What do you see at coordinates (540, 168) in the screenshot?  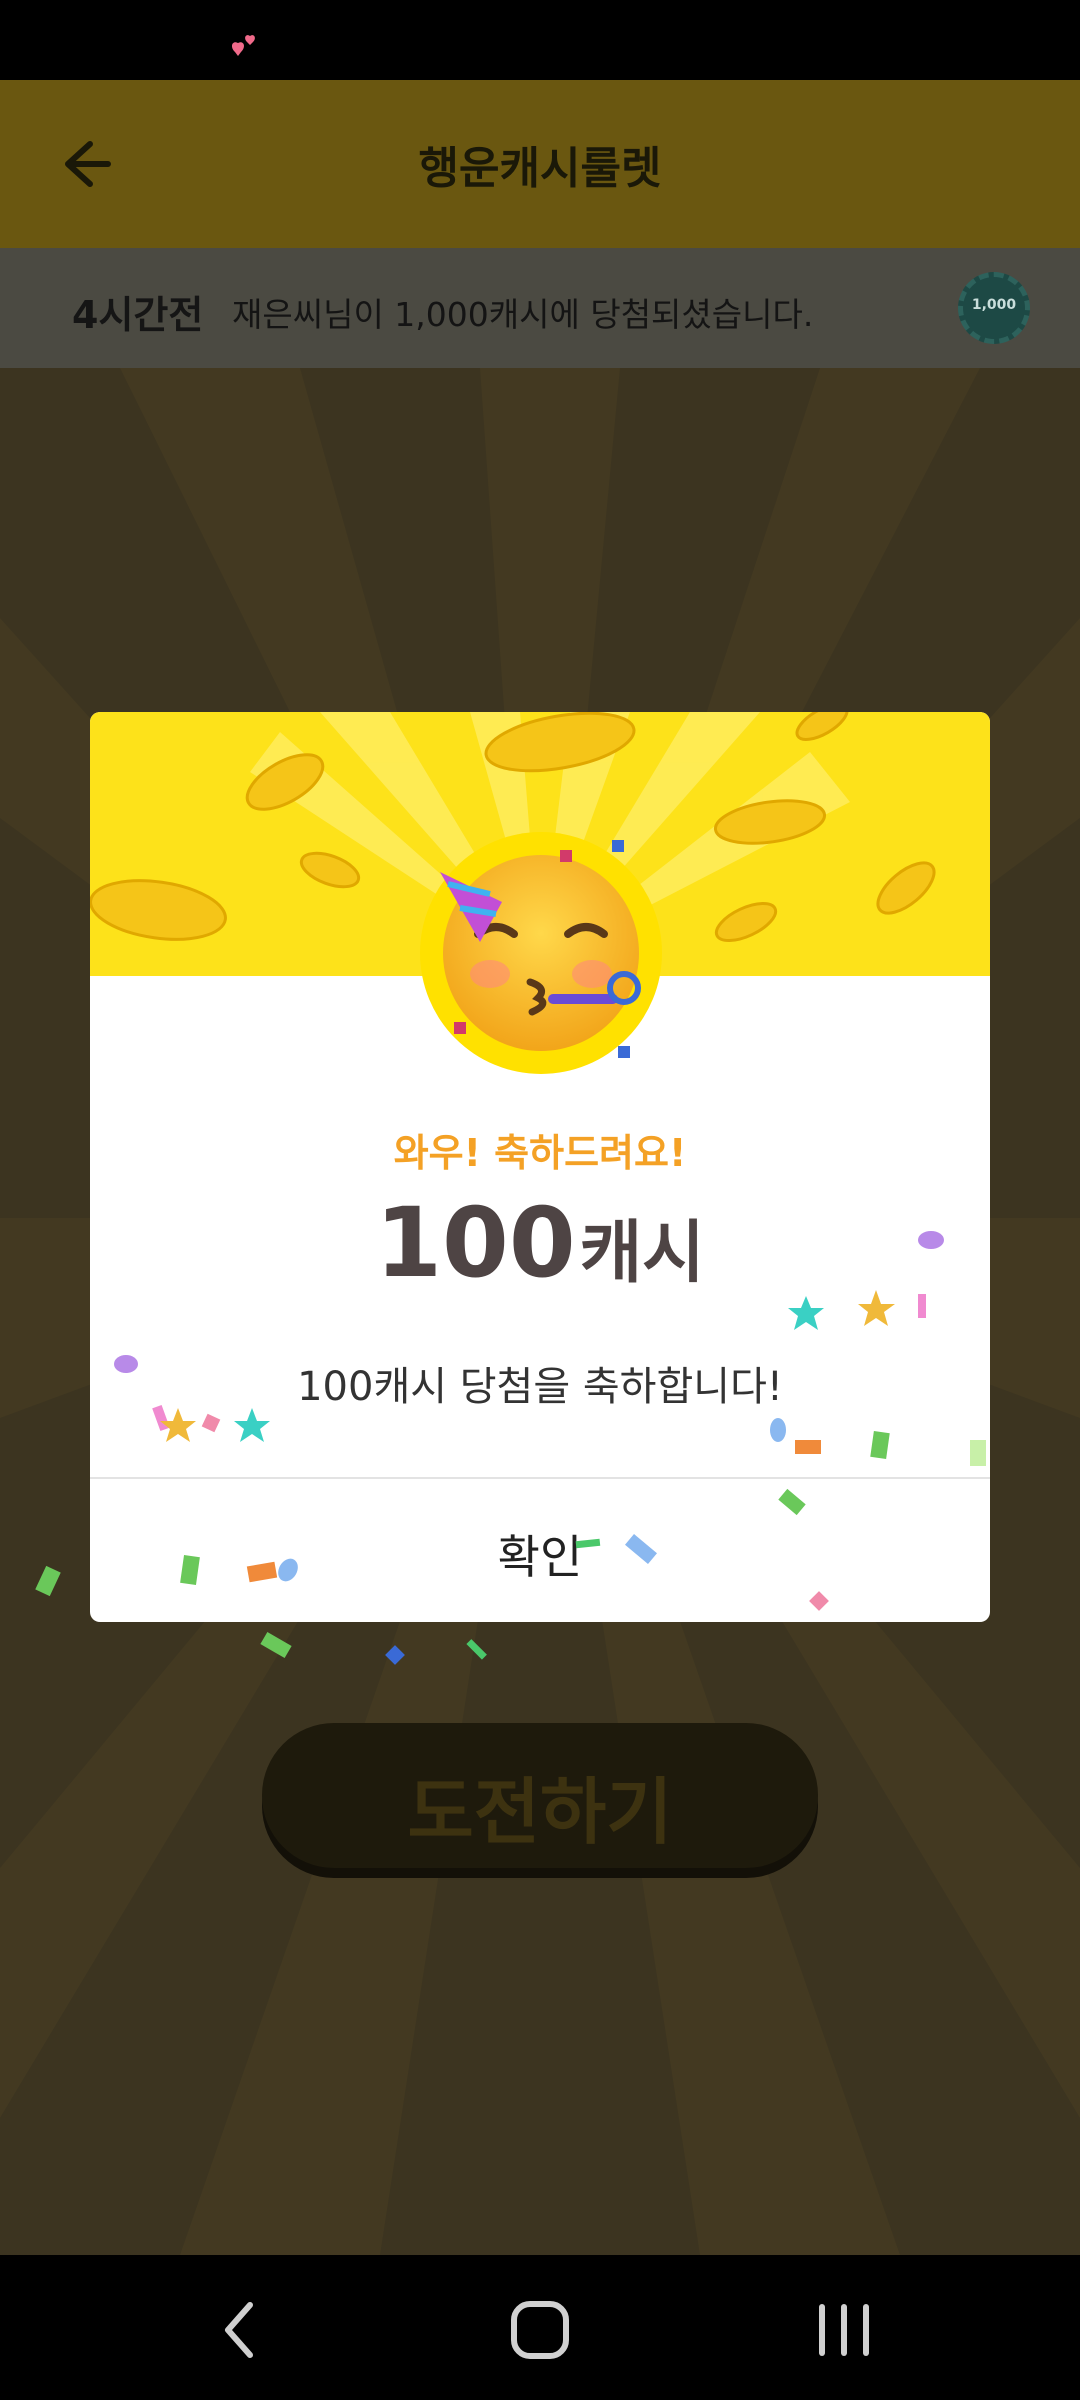 I see `page-title: 행운캐시룰렛` at bounding box center [540, 168].